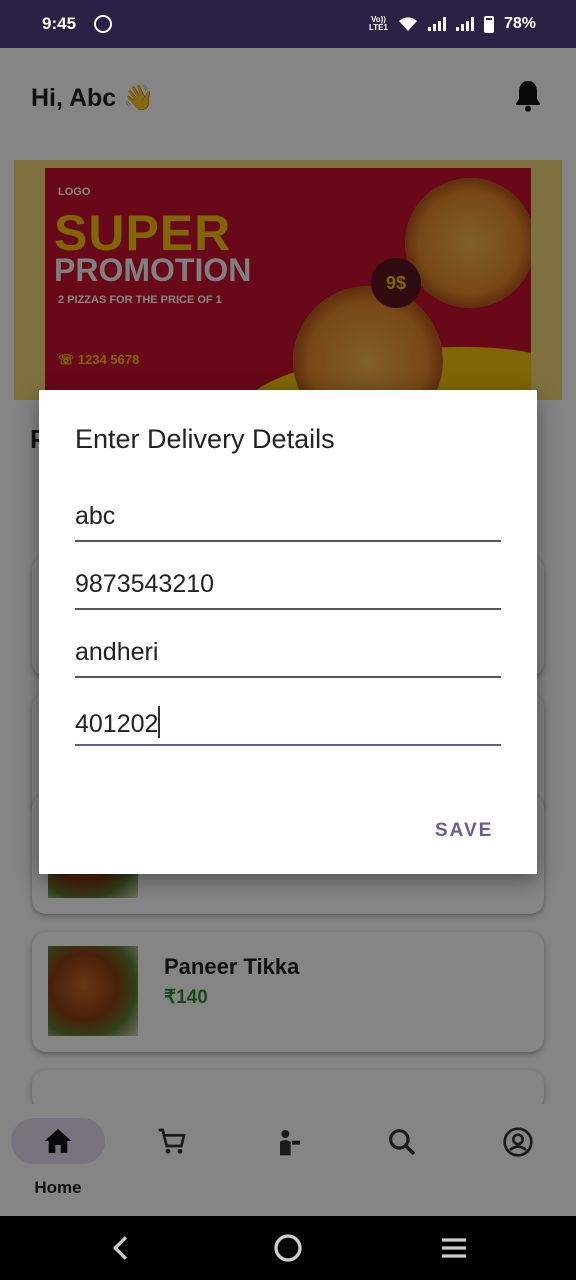  What do you see at coordinates (407, 24) in the screenshot?
I see `wifi-icon` at bounding box center [407, 24].